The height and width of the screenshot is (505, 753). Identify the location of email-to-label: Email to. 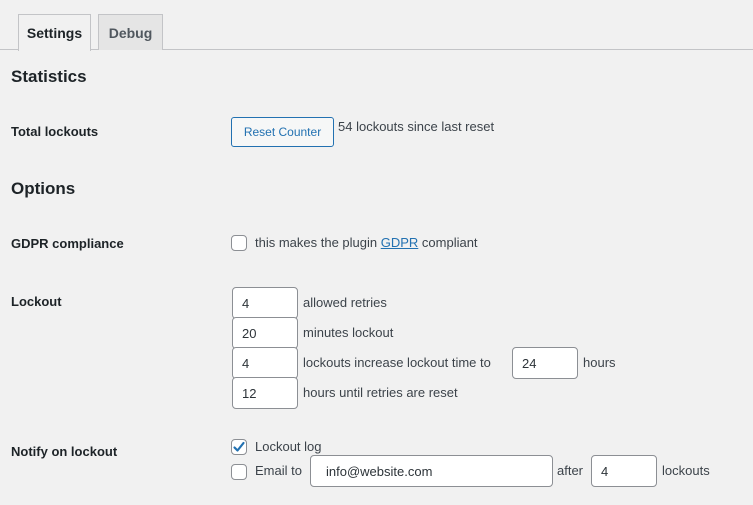
(278, 470).